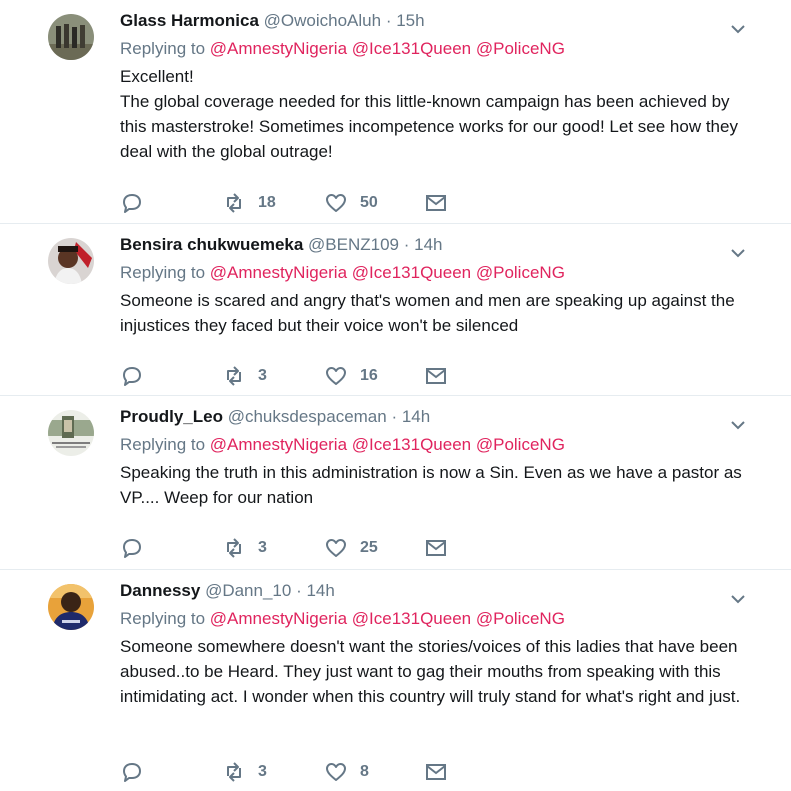 Image resolution: width=791 pixels, height=791 pixels. I want to click on timestamp: · 15h, so click(405, 20).